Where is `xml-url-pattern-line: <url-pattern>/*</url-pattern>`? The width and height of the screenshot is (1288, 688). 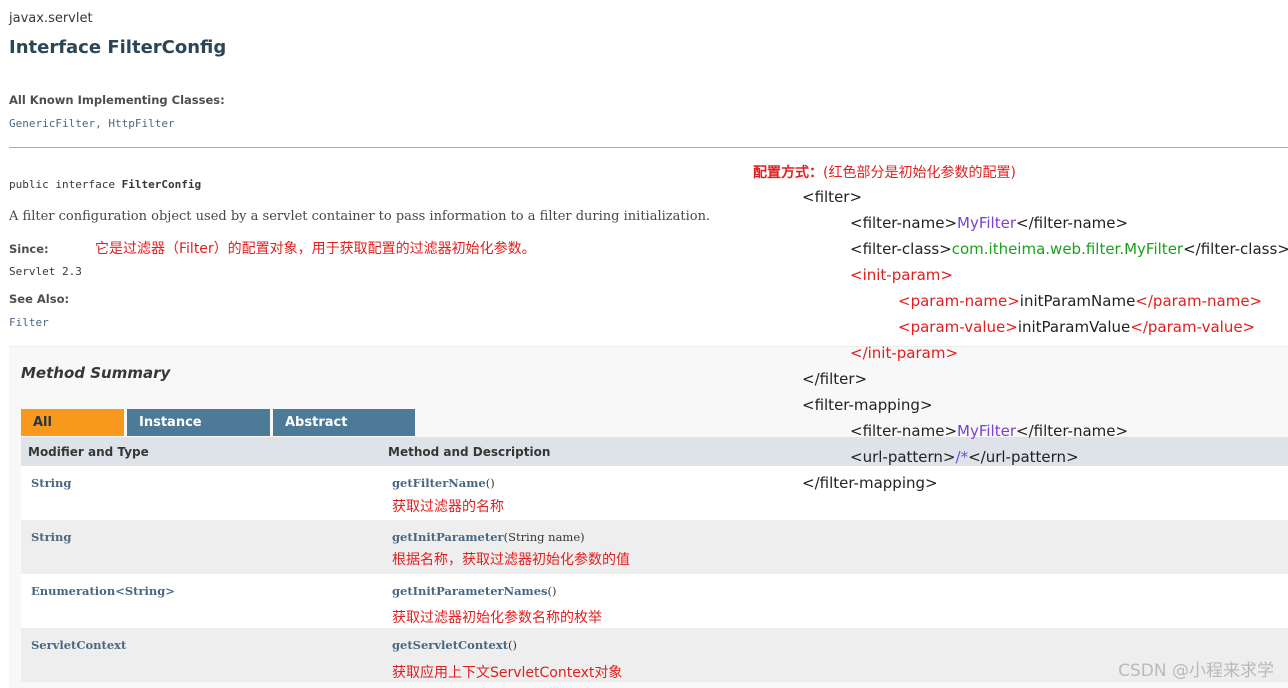
xml-url-pattern-line: <url-pattern>/*</url-pattern> is located at coordinates (964, 457).